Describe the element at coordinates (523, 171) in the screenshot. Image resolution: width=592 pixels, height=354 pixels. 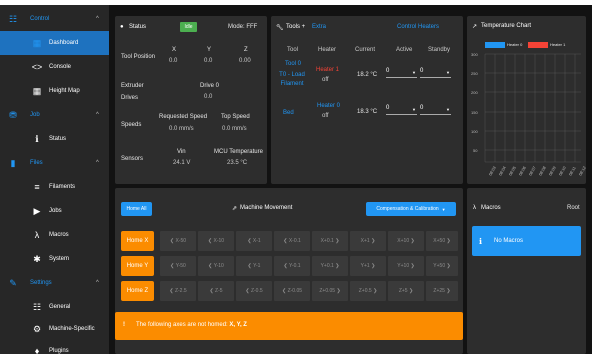
I see `x-tick-label: 08:06` at that location.